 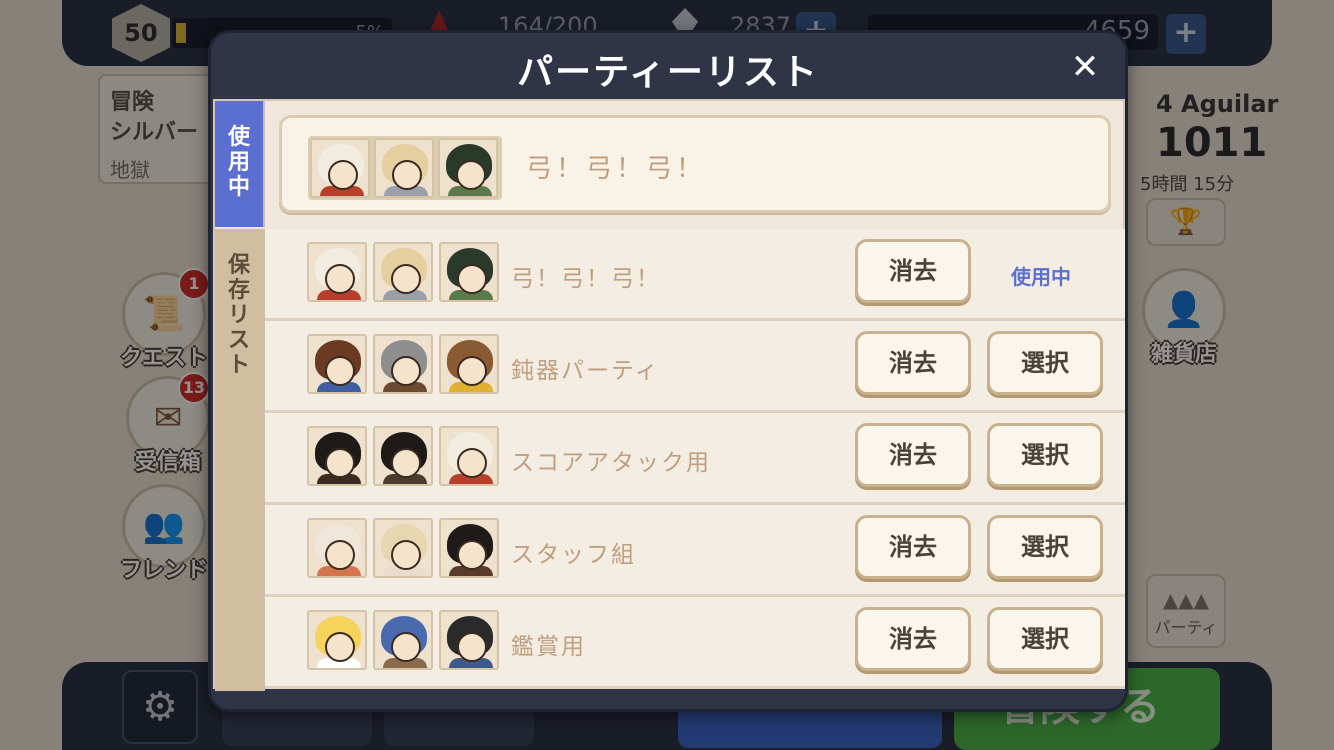 I want to click on current-party-portraits, so click(x=405, y=168).